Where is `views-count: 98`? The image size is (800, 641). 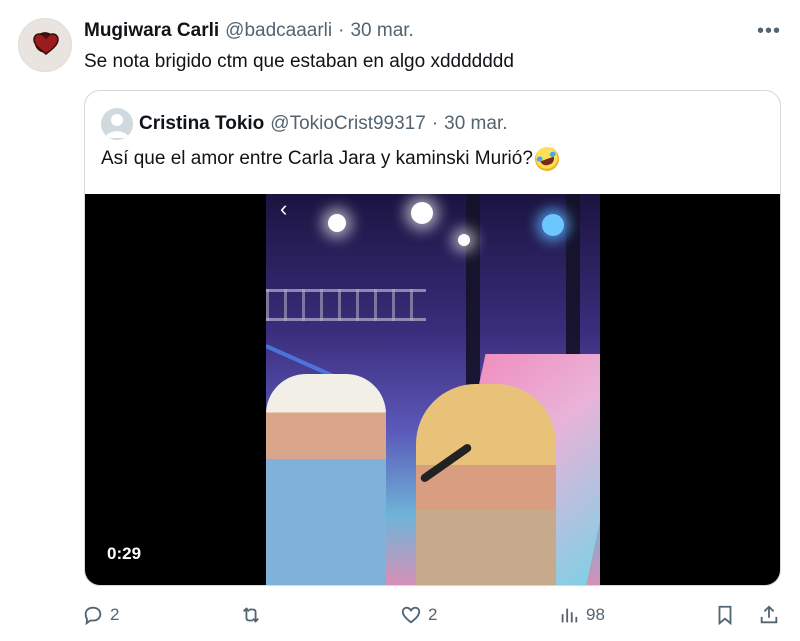 views-count: 98 is located at coordinates (595, 614).